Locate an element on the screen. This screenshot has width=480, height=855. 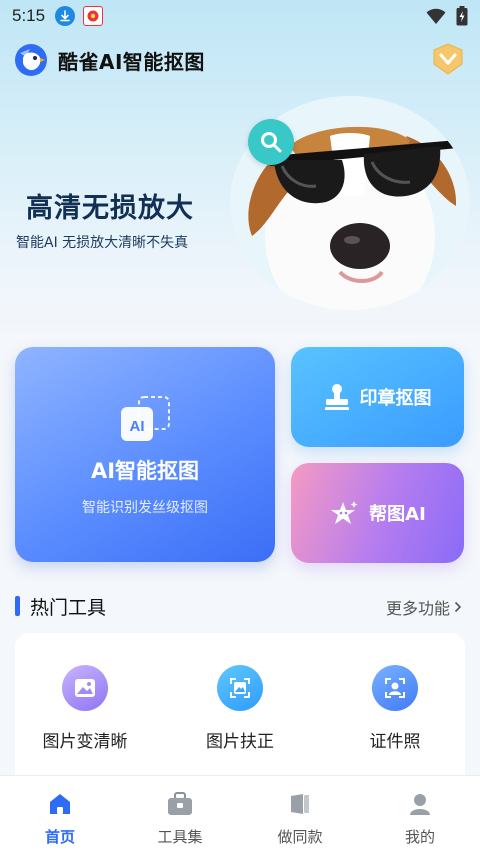
tool-label: 图片扶正 is located at coordinates (240, 742).